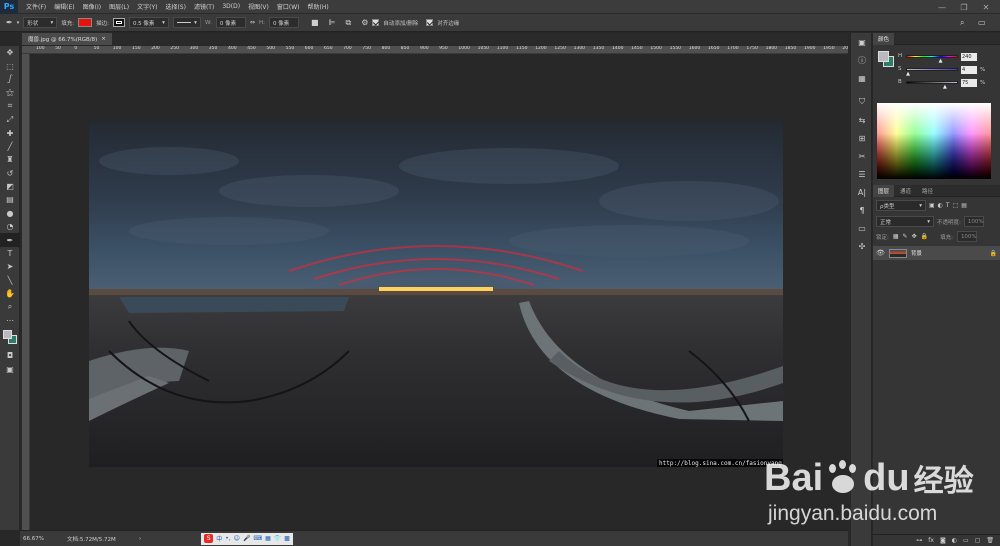 Image resolution: width=1000 pixels, height=546 pixels. I want to click on skin-icon: 👕, so click(277, 538).